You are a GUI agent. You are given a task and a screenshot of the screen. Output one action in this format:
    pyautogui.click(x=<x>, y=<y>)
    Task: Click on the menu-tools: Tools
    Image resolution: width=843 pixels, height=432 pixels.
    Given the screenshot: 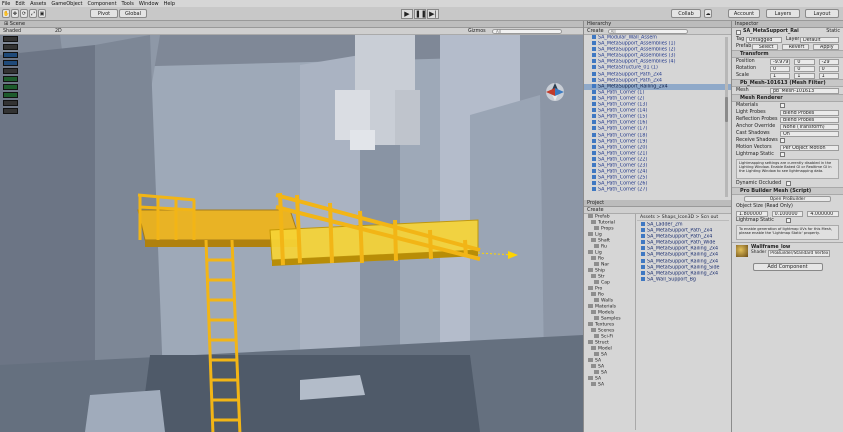 What is the action you would take?
    pyautogui.click(x=128, y=4)
    